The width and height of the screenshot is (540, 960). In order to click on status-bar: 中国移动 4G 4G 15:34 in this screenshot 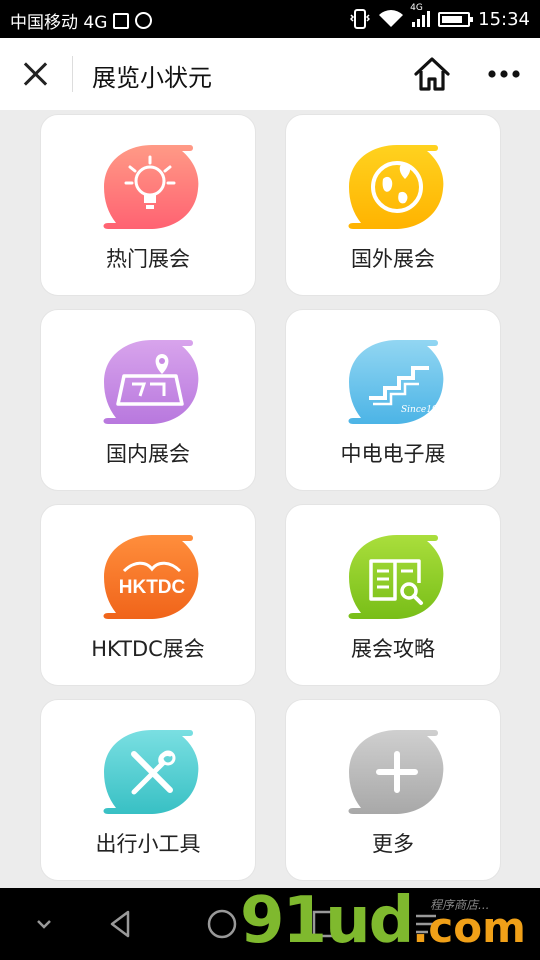, I will do `click(270, 19)`.